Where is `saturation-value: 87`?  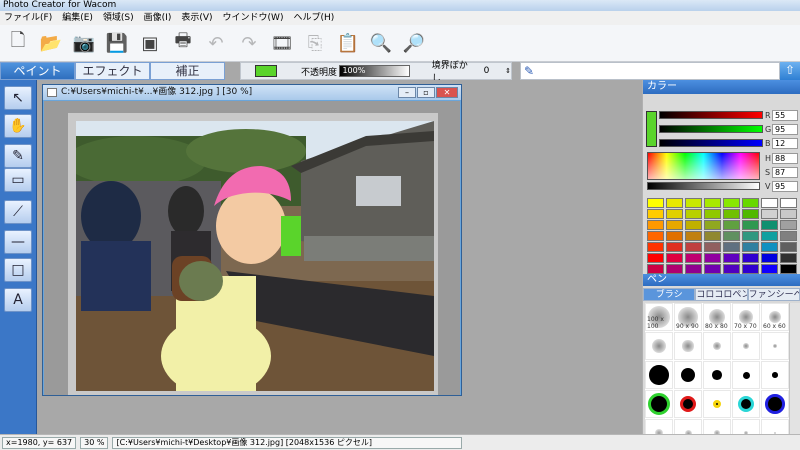 saturation-value: 87 is located at coordinates (785, 172).